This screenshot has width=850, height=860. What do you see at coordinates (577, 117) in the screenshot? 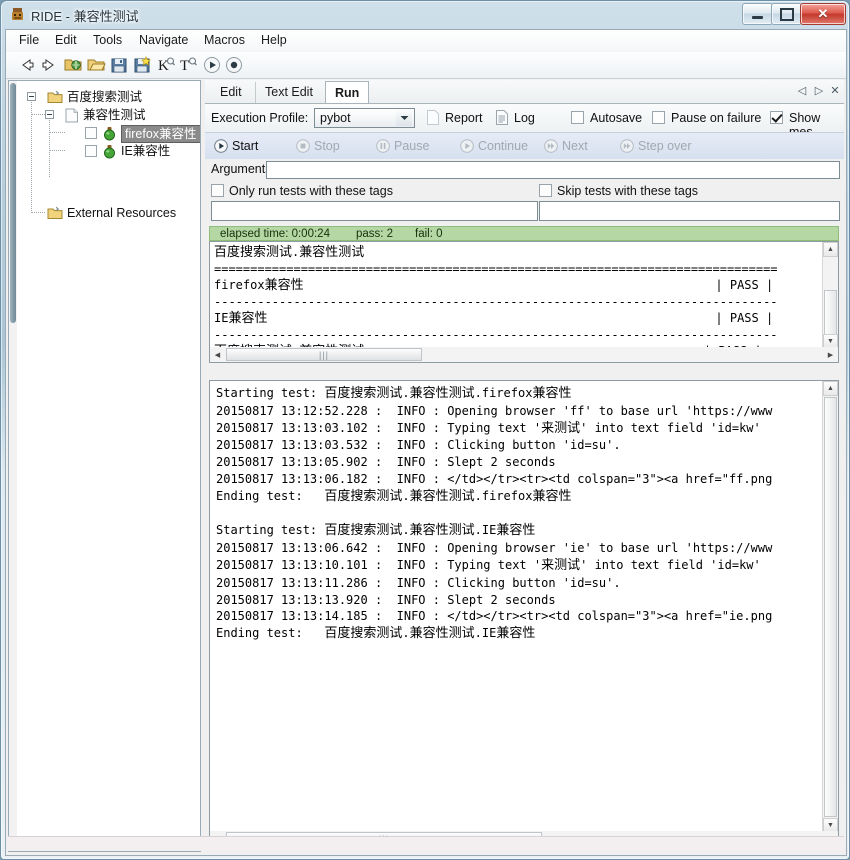
I see `autosave-checkbox` at bounding box center [577, 117].